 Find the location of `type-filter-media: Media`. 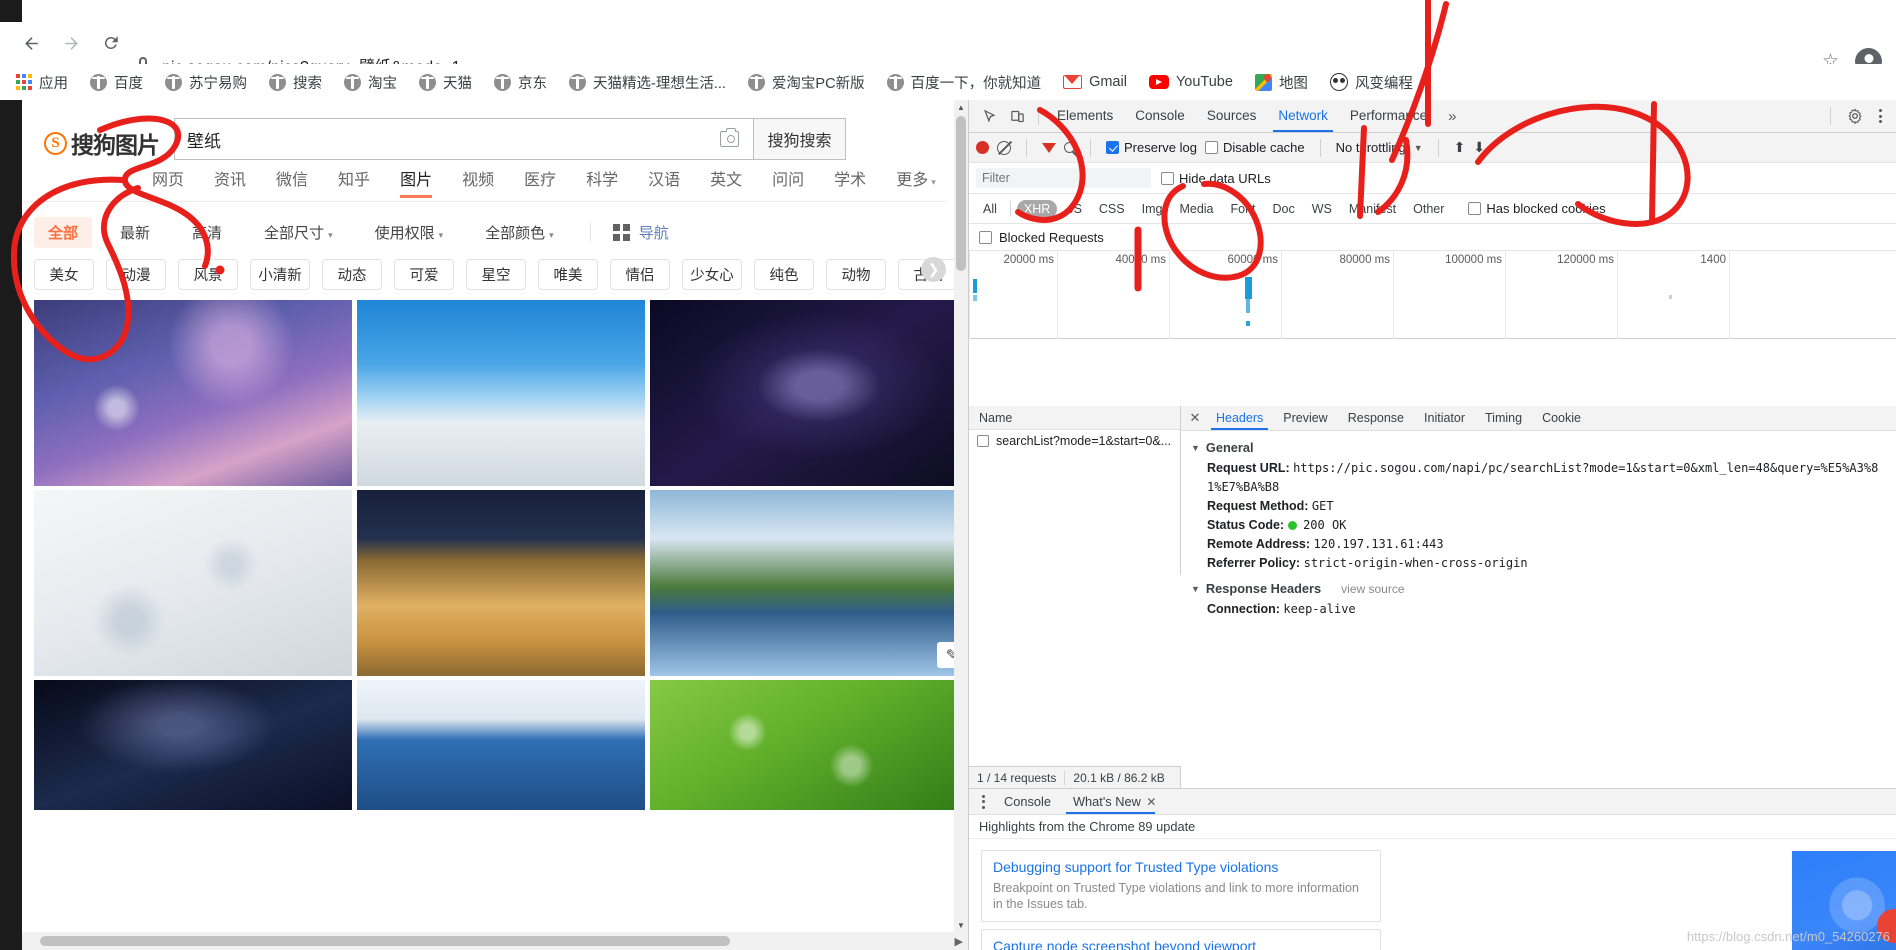

type-filter-media: Media is located at coordinates (1196, 209).